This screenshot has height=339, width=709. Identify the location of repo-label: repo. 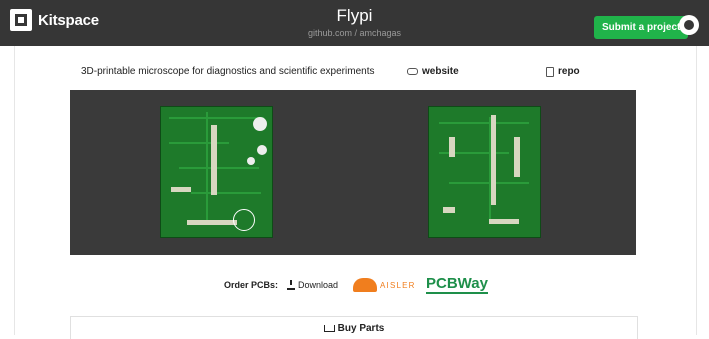
(569, 71).